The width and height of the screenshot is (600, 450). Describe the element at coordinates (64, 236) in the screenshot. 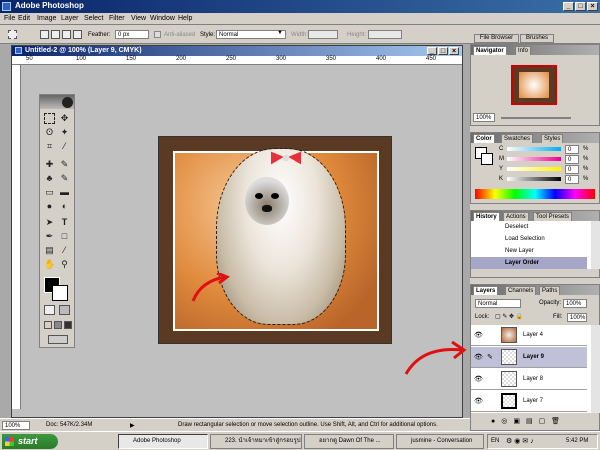

I see `shape-tool-icon: □` at that location.